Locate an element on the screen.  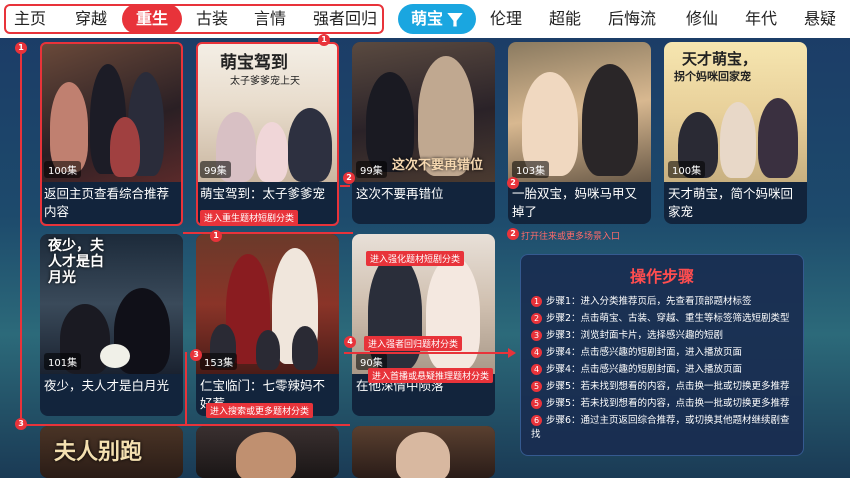
poster-subtitle: 拐个妈咪回家宠 is located at coordinates (712, 76).